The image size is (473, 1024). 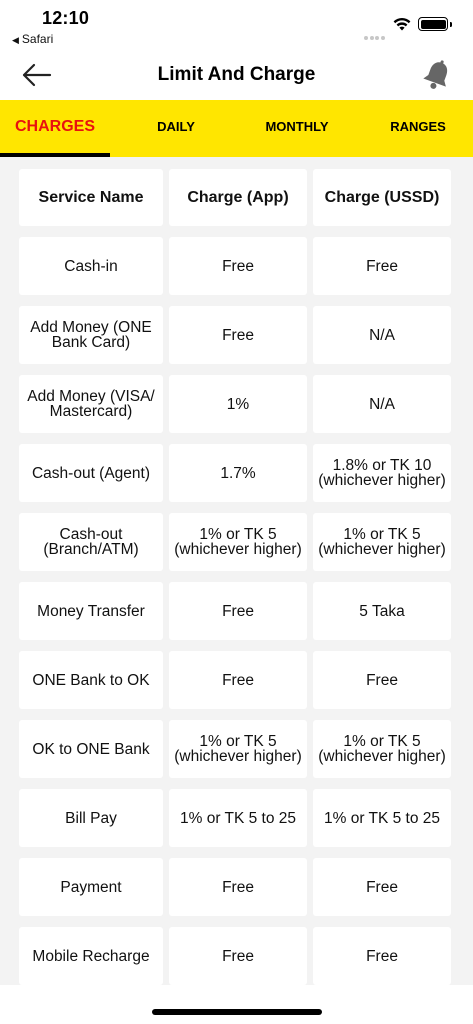 What do you see at coordinates (237, 1012) in the screenshot?
I see `home-indicator` at bounding box center [237, 1012].